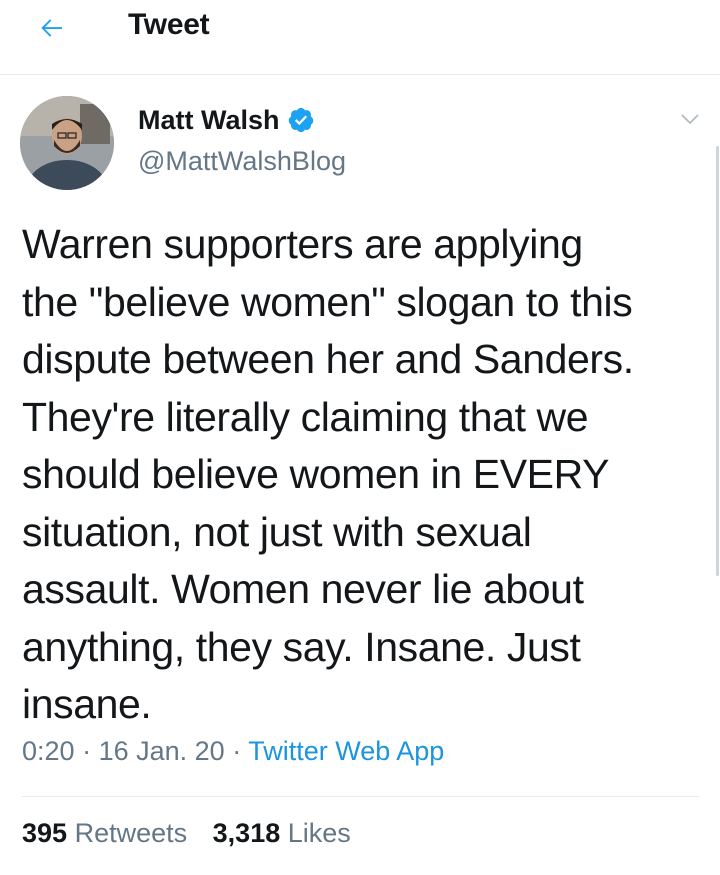 Image resolution: width=720 pixels, height=875 pixels. I want to click on retweets-label: Retweets, so click(131, 833).